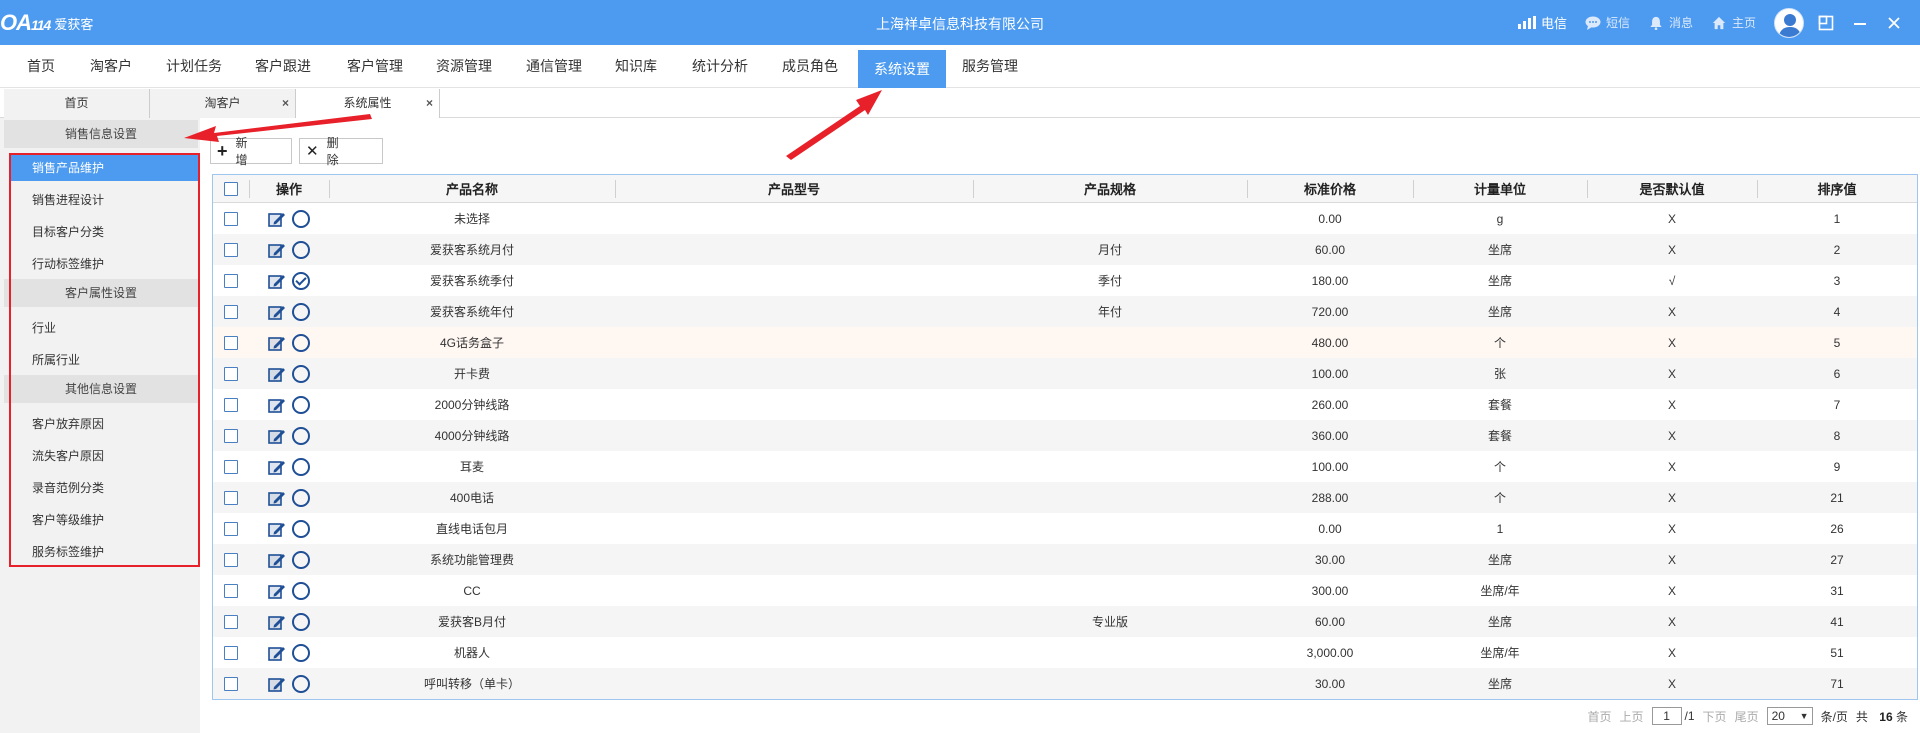 The height and width of the screenshot is (733, 1920). Describe the element at coordinates (231, 188) in the screenshot. I see `select-all-checkbox` at that location.